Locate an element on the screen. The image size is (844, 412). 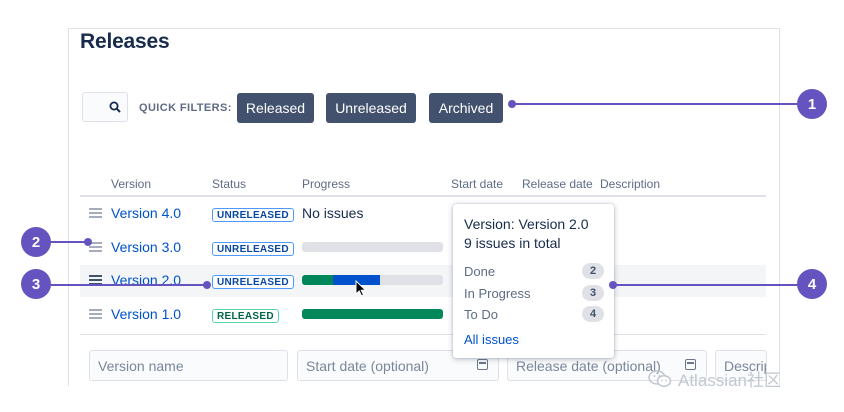
callout-2-line is located at coordinates (67, 242).